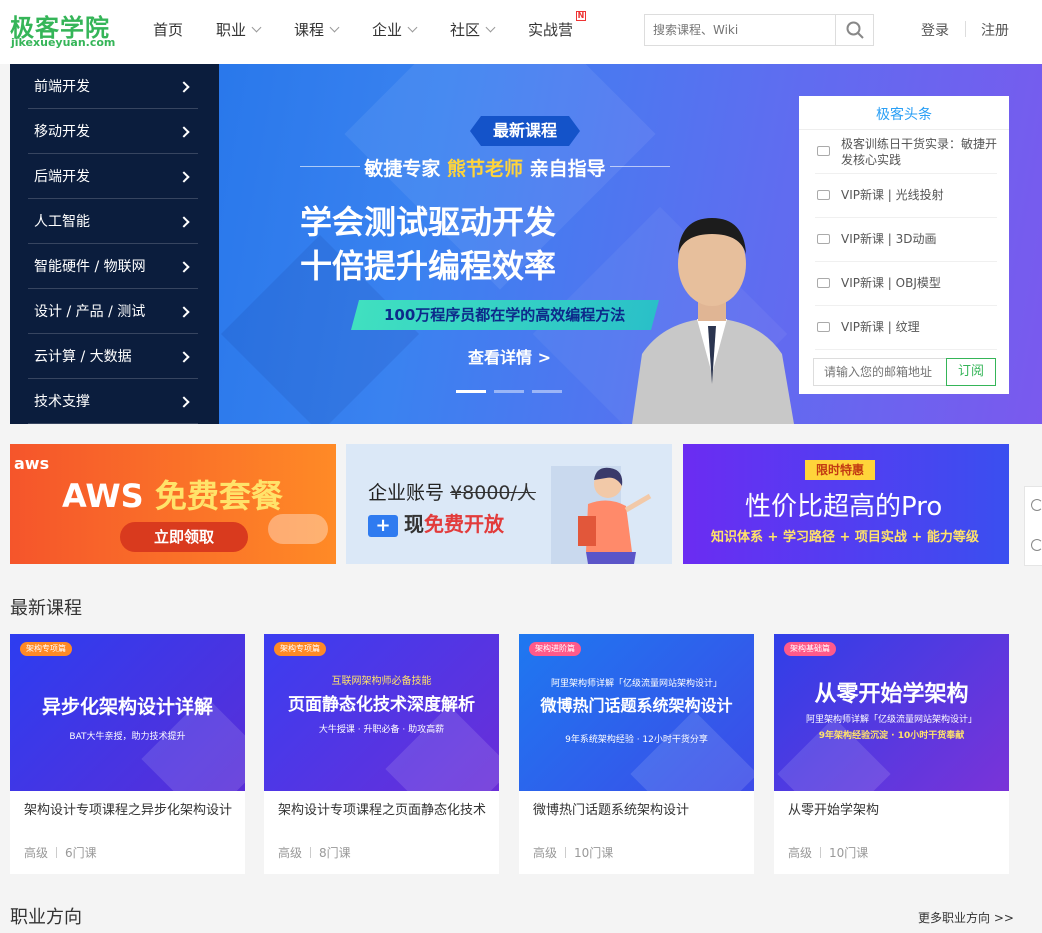  What do you see at coordinates (966, 917) in the screenshot?
I see `more-careers-link: 更多职业方向 >>` at bounding box center [966, 917].